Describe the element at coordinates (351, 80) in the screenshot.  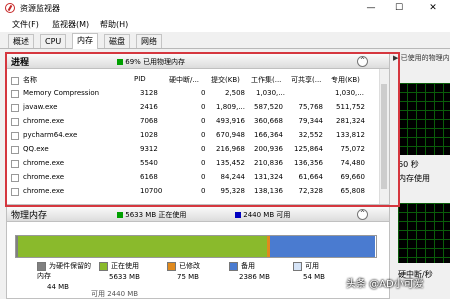
I see `col-private: 专用(KB)` at that location.